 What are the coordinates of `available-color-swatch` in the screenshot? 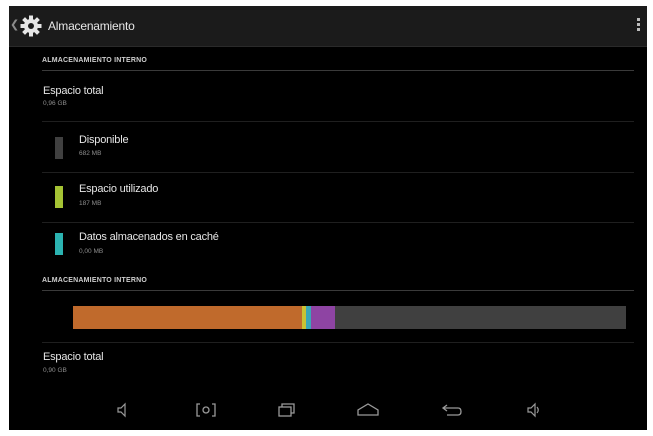 It's located at (59, 148).